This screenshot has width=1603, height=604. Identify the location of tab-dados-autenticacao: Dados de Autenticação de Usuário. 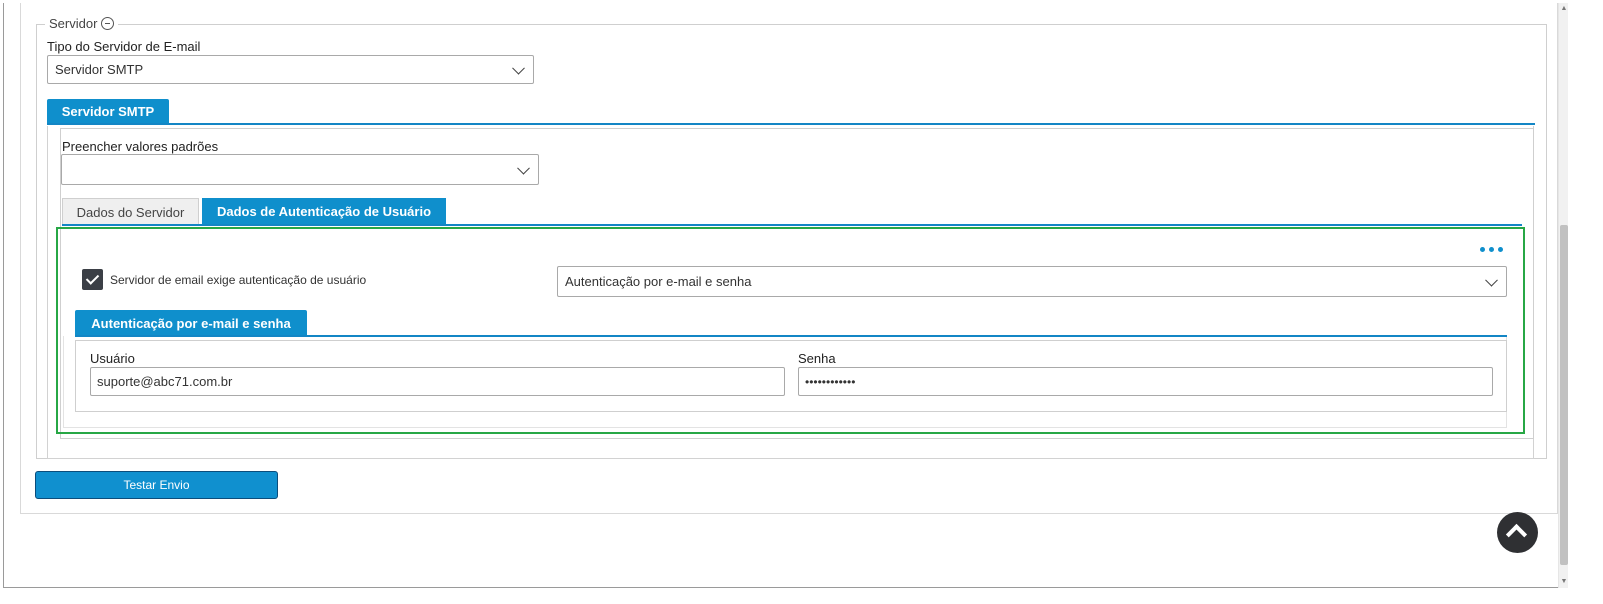
(324, 211).